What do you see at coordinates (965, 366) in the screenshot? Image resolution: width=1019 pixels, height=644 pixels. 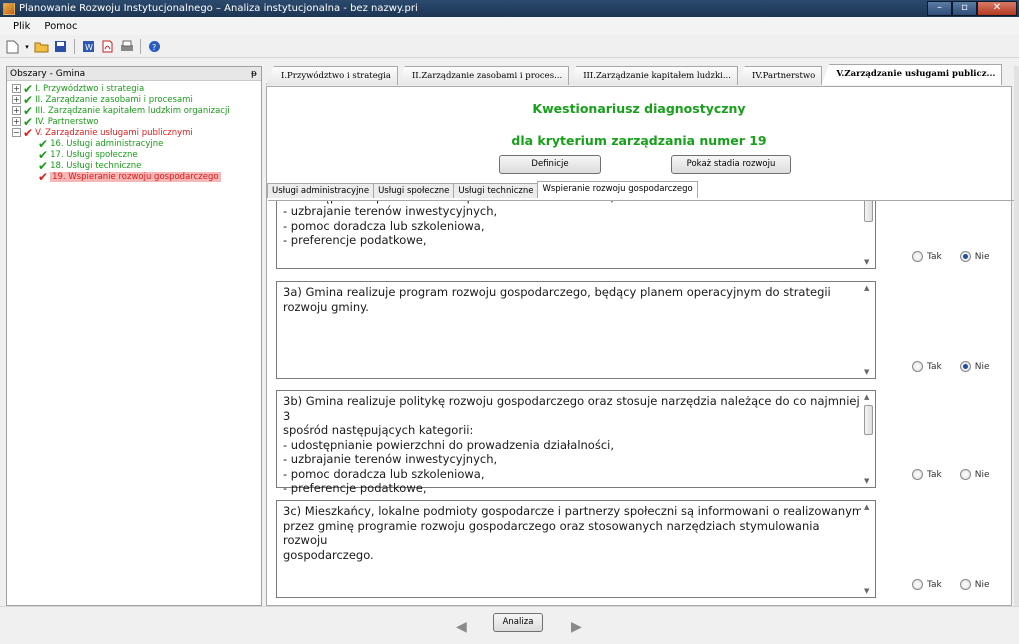 I see `radio-selected-icon` at bounding box center [965, 366].